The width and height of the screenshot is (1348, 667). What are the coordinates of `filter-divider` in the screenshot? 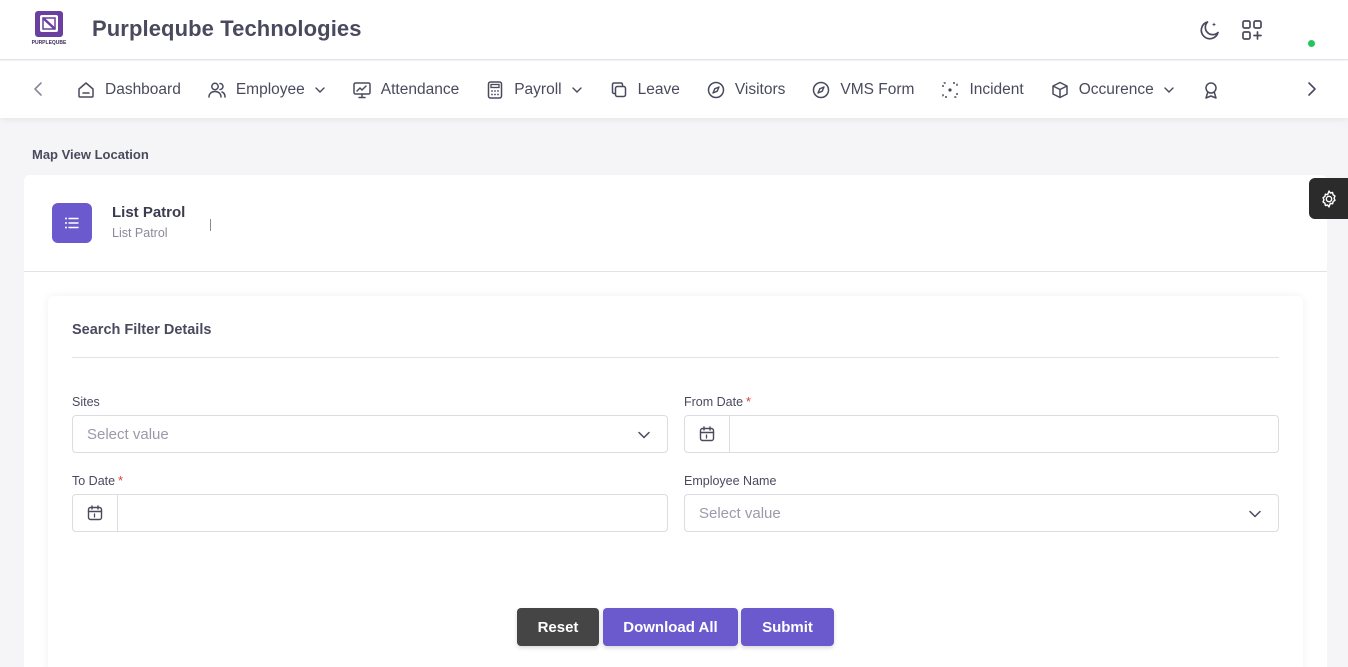 It's located at (675, 357).